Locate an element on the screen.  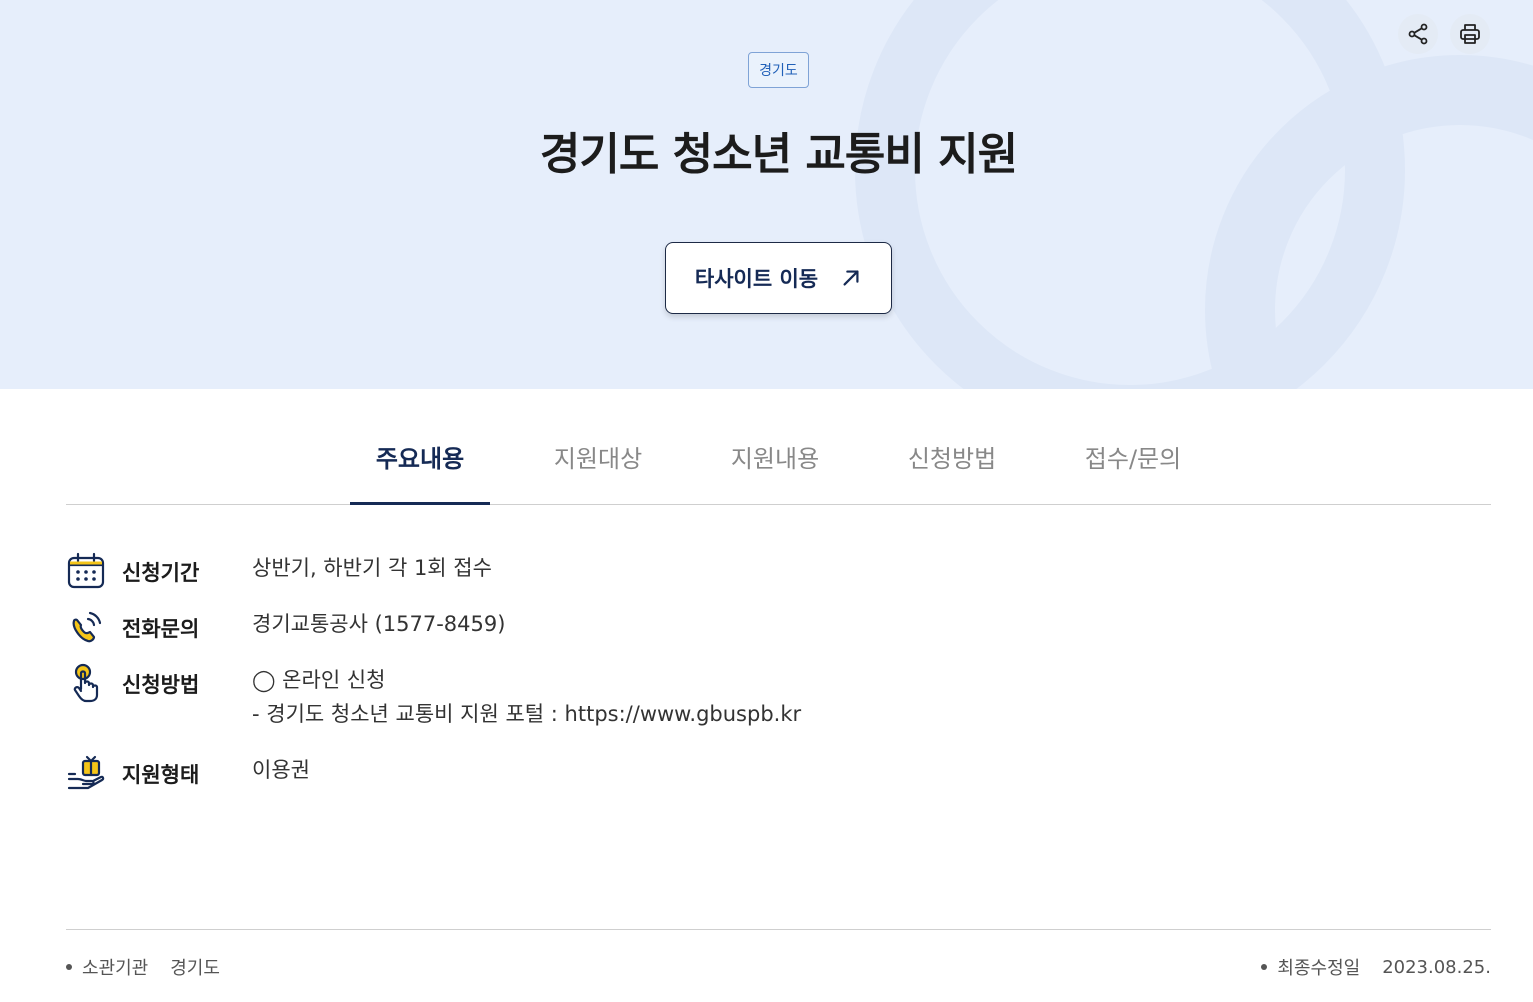
footer-agency: 소관기관 경기도 is located at coordinates (143, 967).